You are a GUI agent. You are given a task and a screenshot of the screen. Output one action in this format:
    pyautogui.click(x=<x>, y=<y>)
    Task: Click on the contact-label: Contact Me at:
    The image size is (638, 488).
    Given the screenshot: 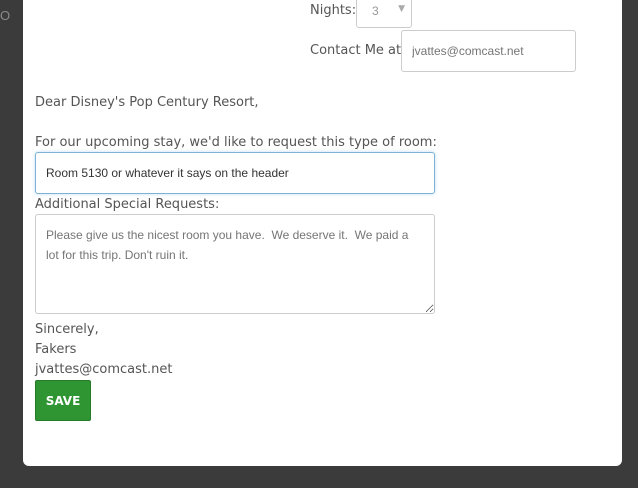 What is the action you would take?
    pyautogui.click(x=358, y=50)
    